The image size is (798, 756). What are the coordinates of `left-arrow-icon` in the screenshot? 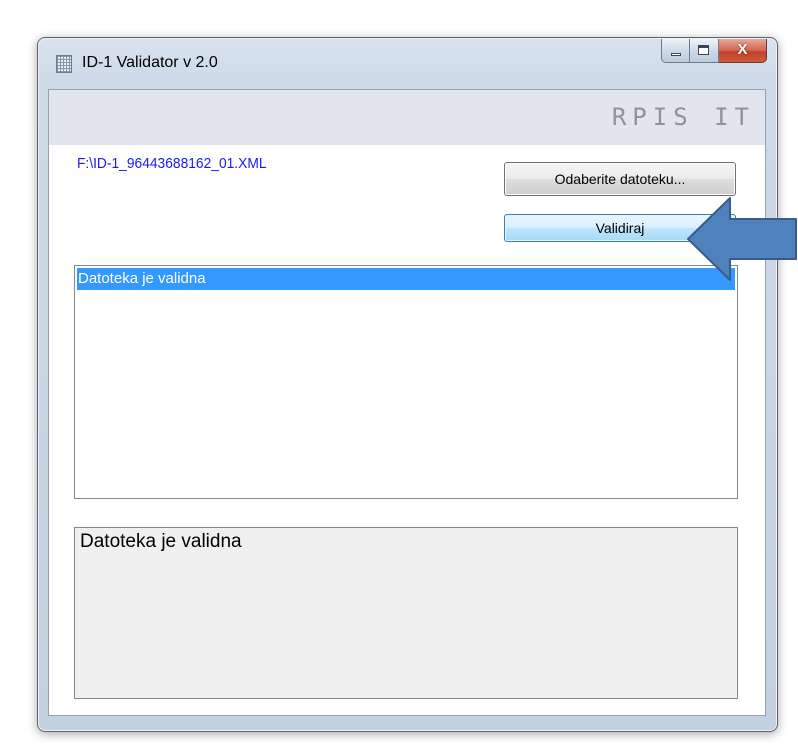 It's located at (742, 239).